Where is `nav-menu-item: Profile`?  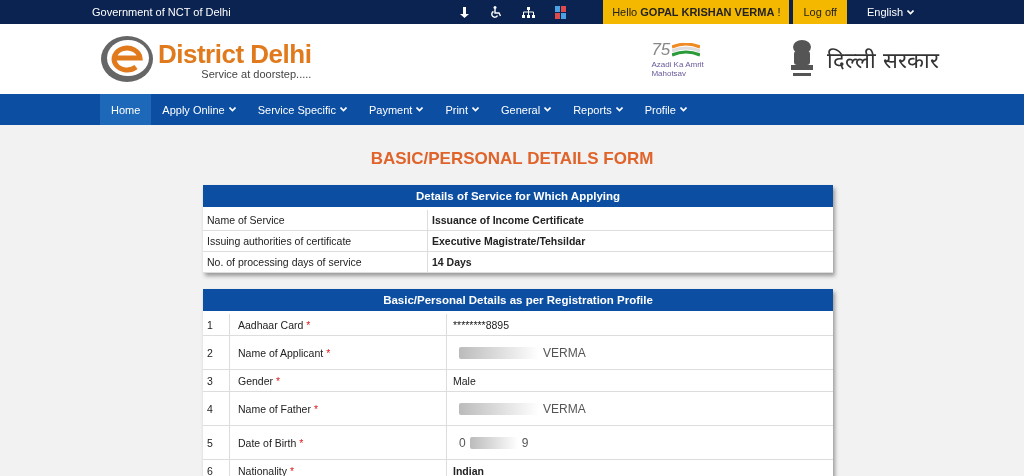
nav-menu-item: Profile is located at coordinates (665, 109).